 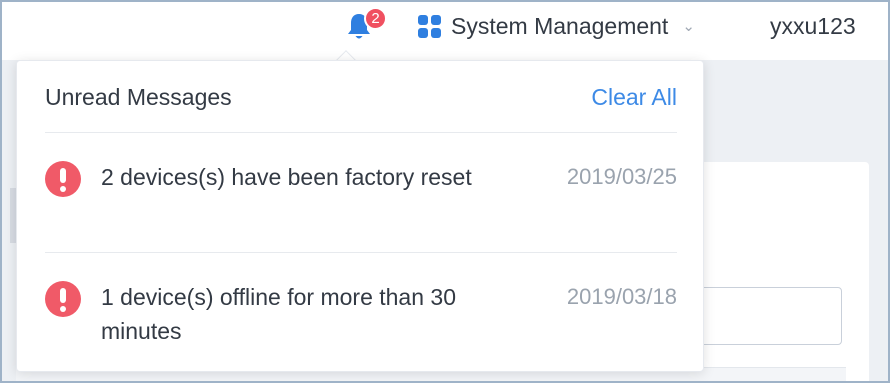 I want to click on popover-title: Unread Messages, so click(x=138, y=97).